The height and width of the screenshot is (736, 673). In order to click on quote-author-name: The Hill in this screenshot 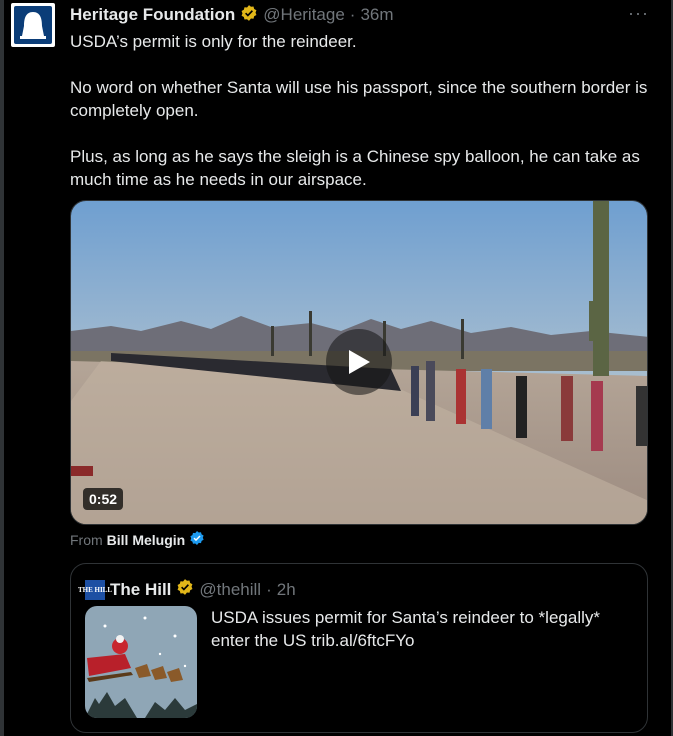, I will do `click(140, 590)`.